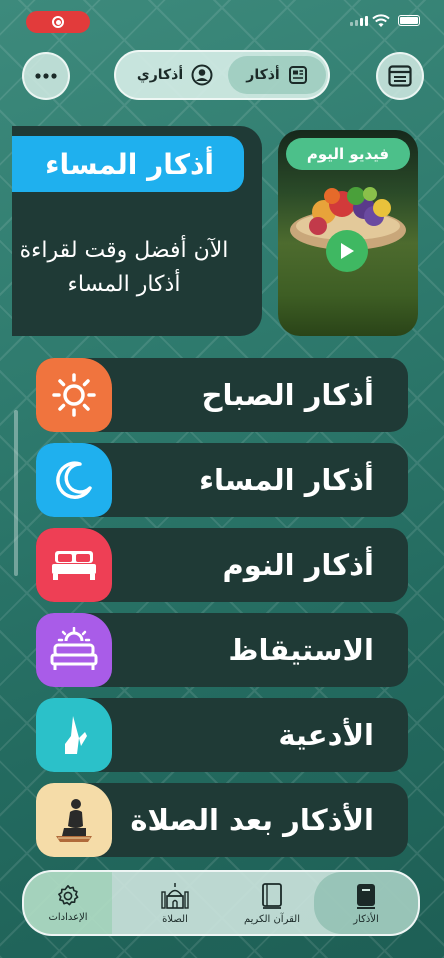 Image resolution: width=444 pixels, height=958 pixels. I want to click on wake-bed-icon, so click(74, 650).